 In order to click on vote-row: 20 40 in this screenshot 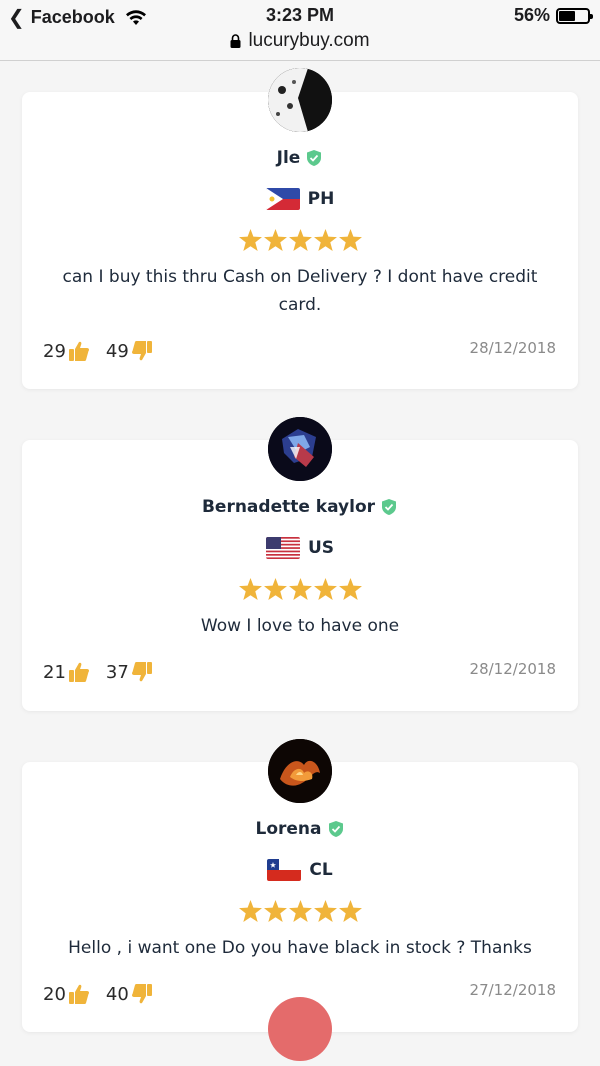, I will do `click(106, 994)`.